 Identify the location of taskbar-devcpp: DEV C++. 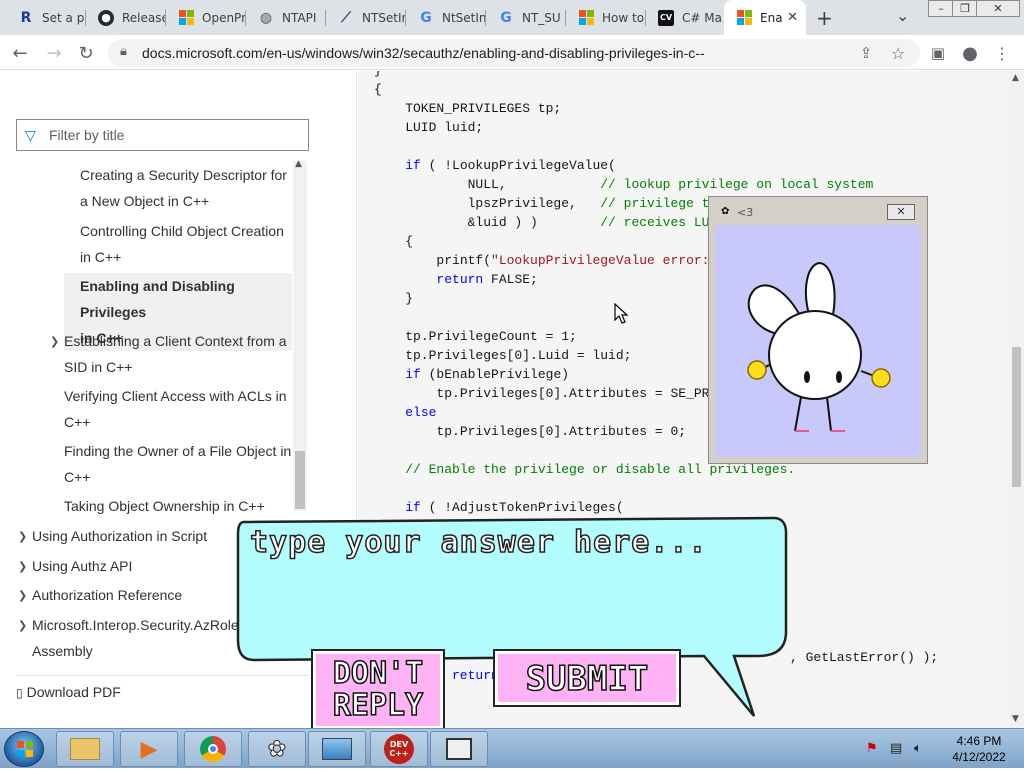
(399, 749).